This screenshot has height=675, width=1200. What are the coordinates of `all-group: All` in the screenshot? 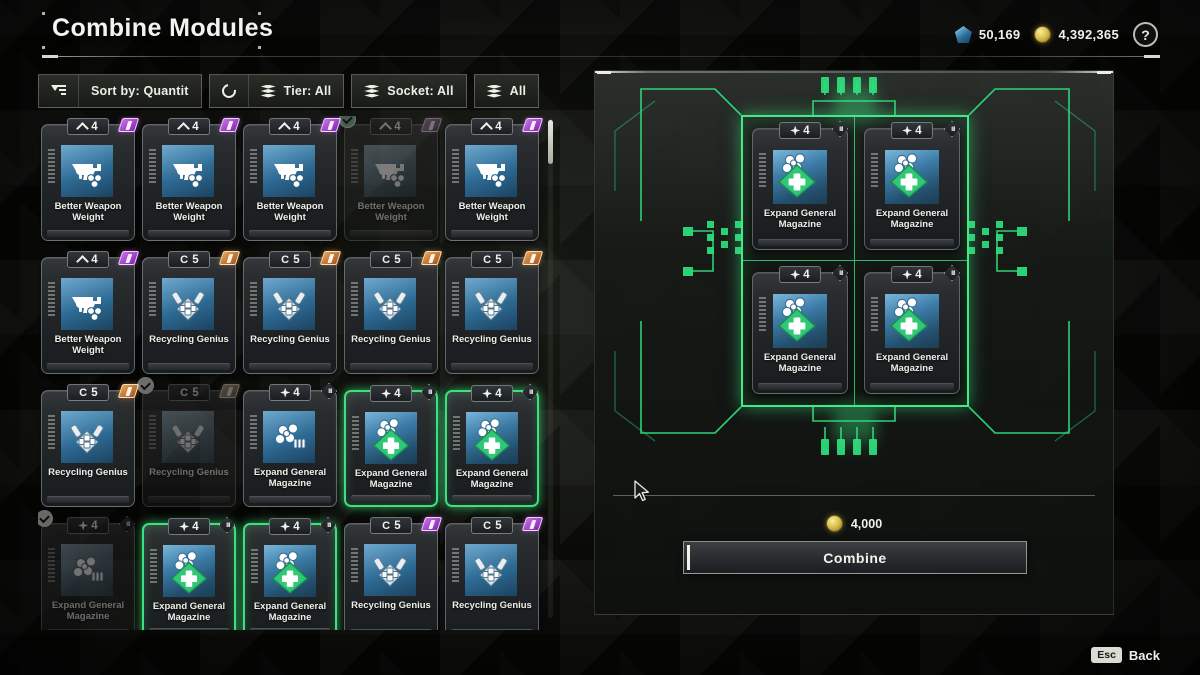 It's located at (506, 91).